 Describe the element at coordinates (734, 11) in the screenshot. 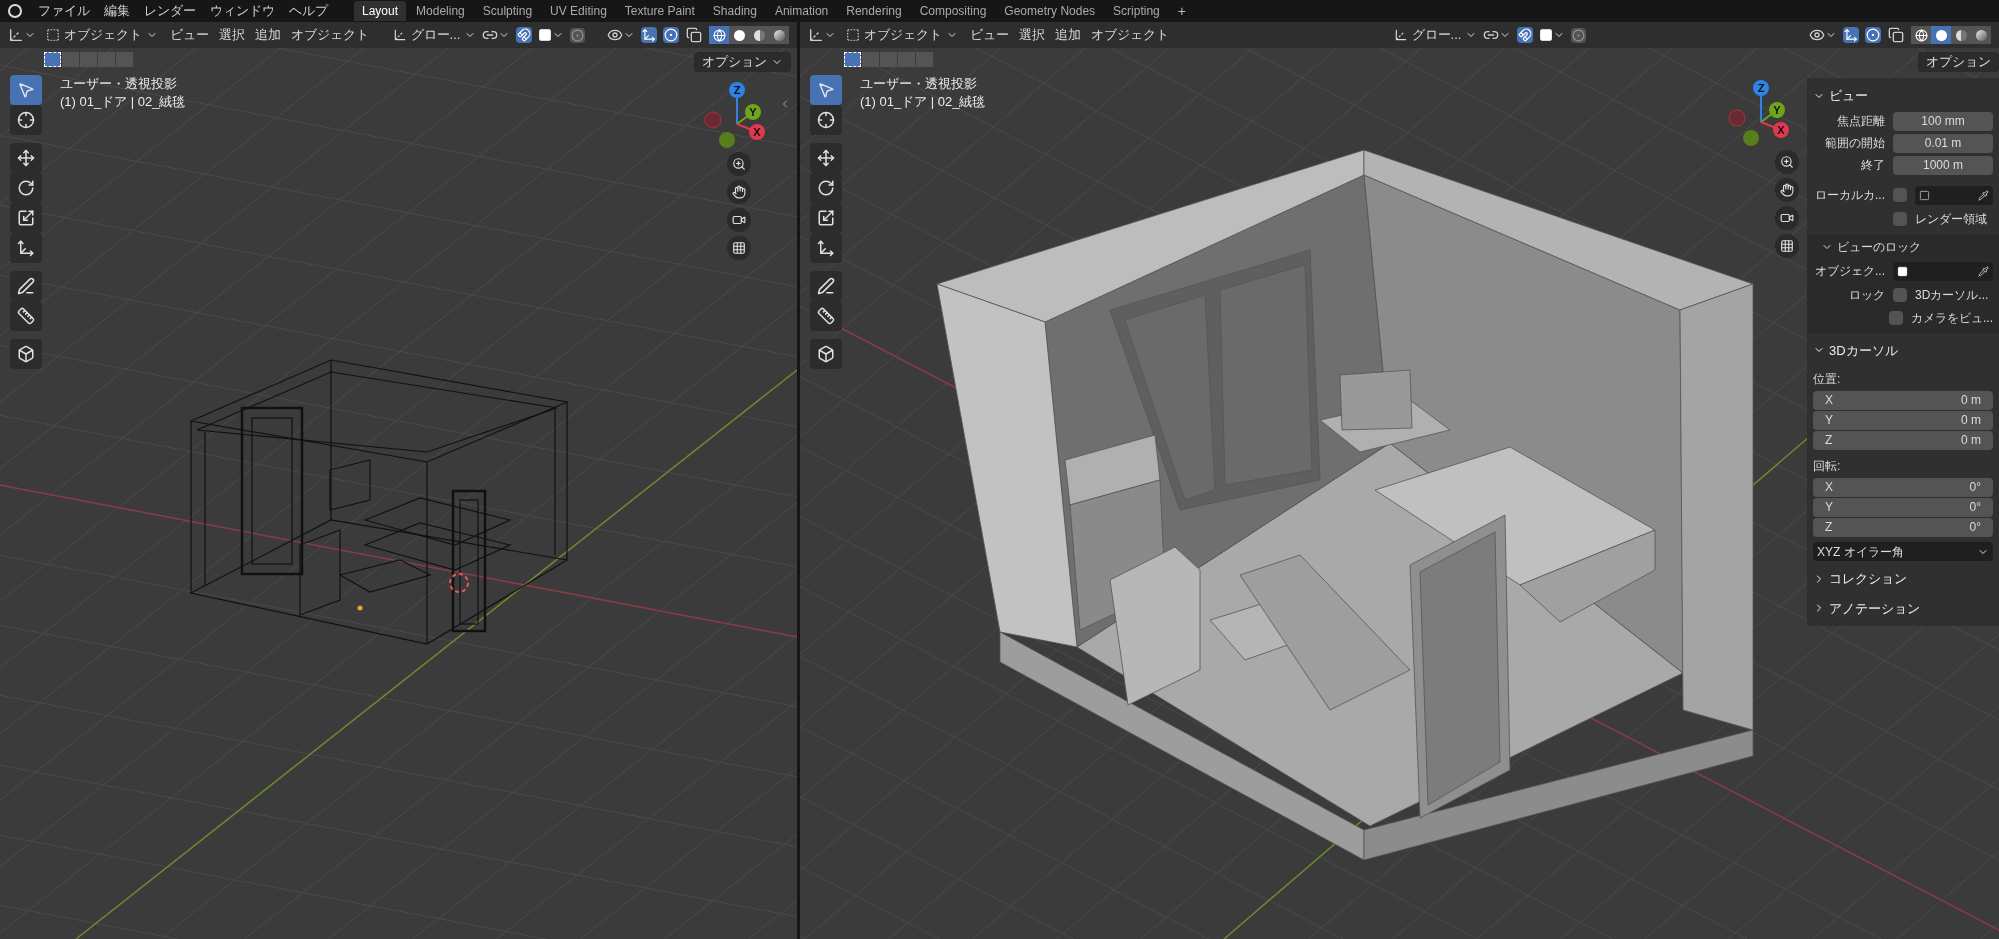

I see `workspace-tab: Shading` at that location.